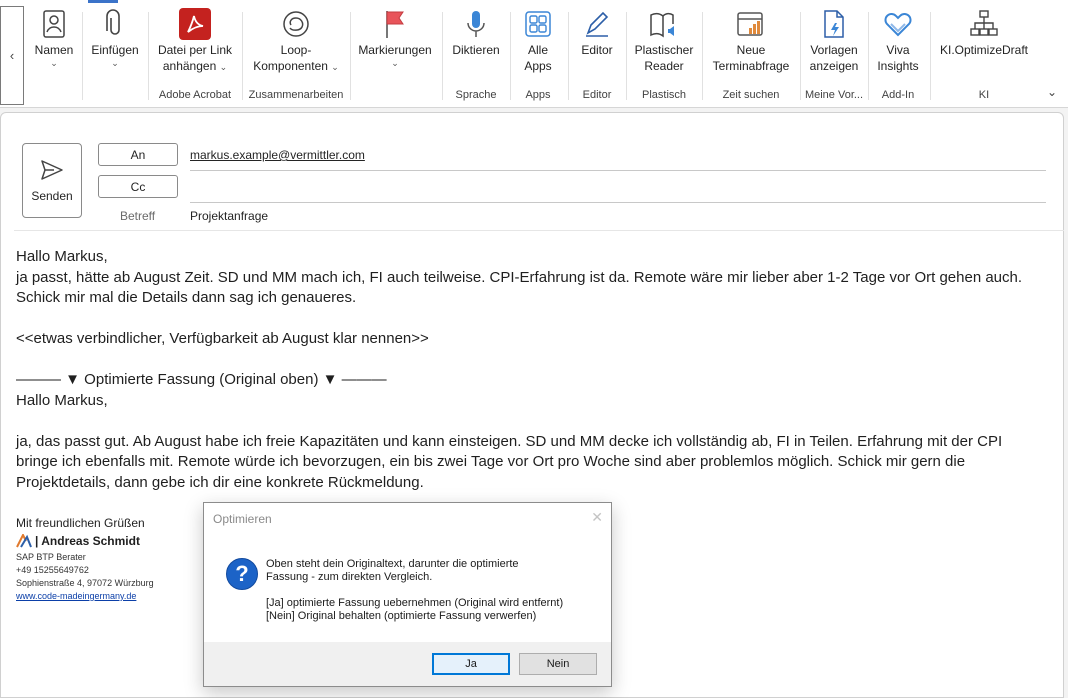 The image size is (1068, 698). I want to click on acrobat-link-button: Datei per Link anhängen ⌄, so click(195, 41).